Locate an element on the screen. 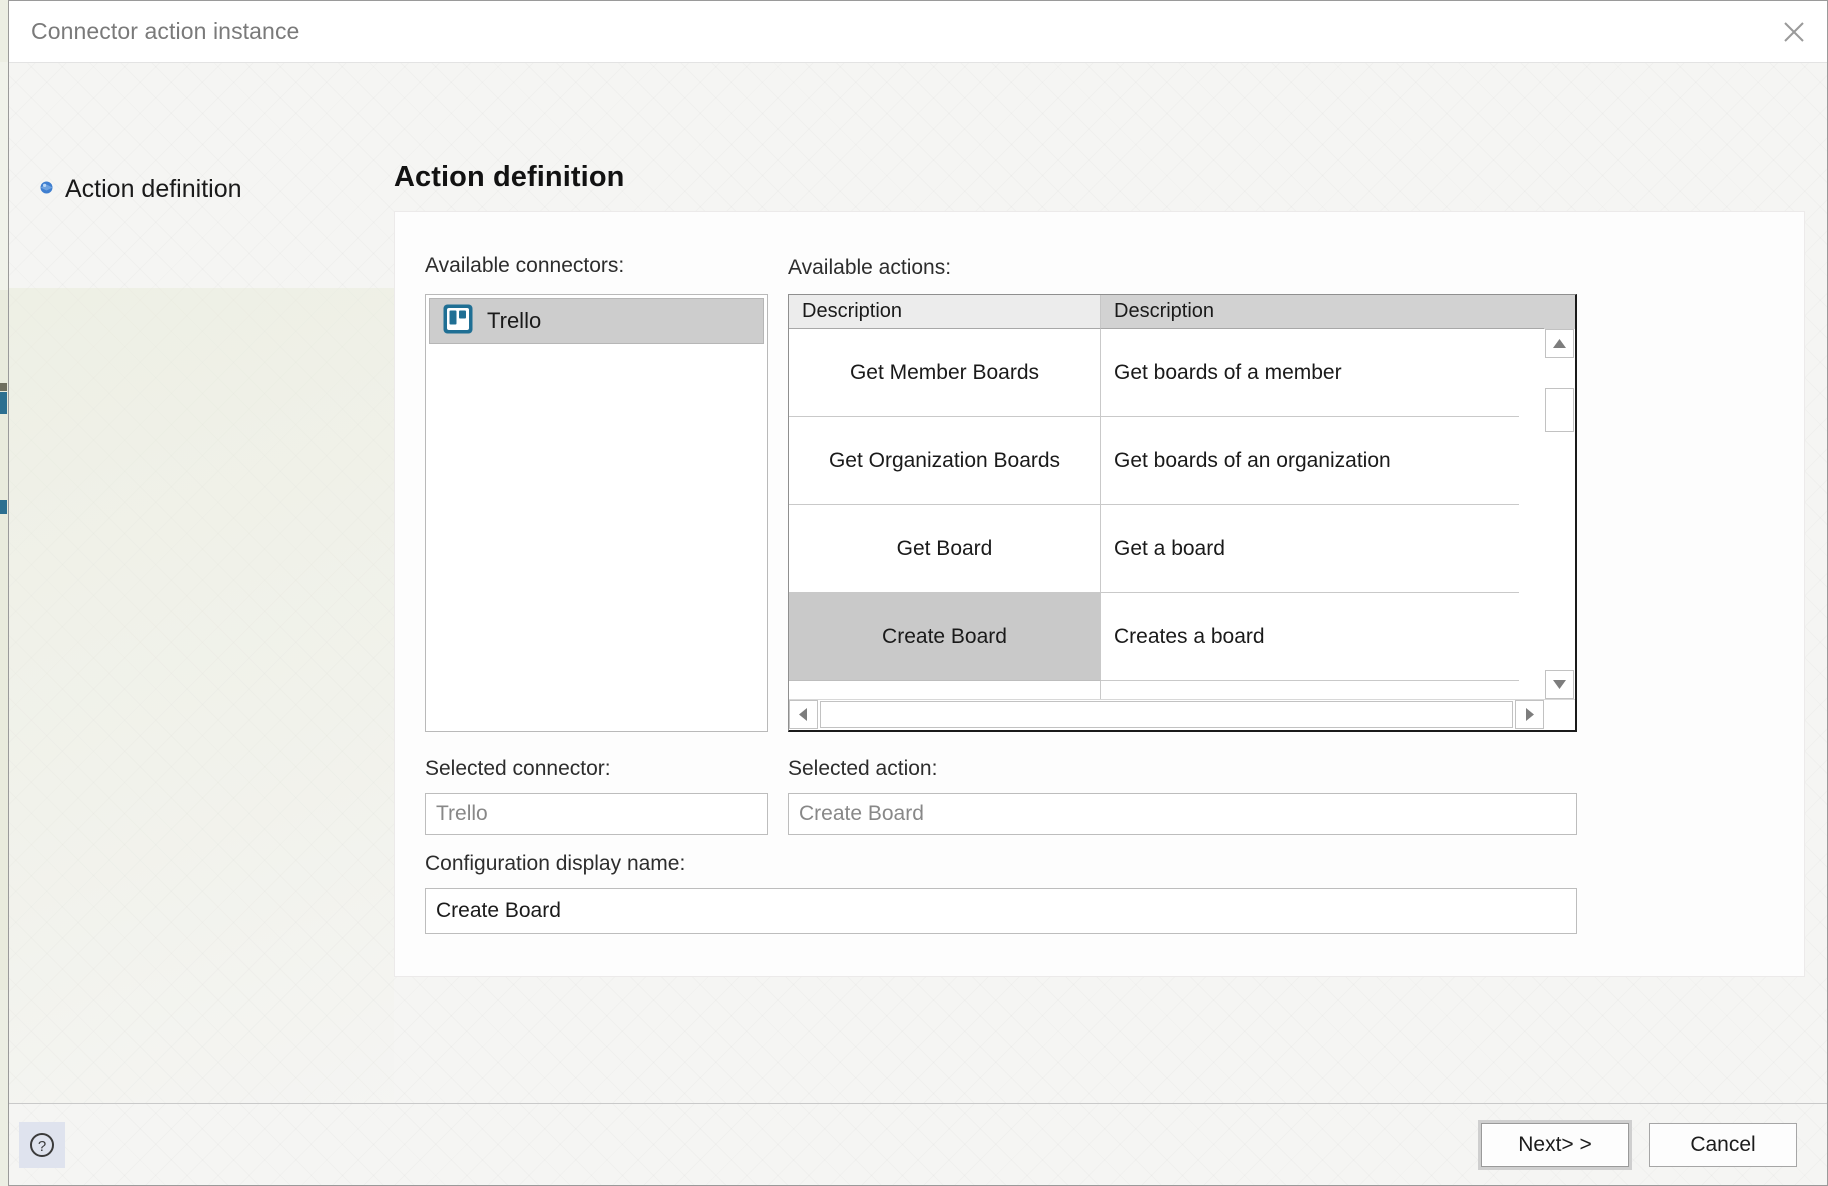  table-row: Get Board Get a board is located at coordinates (1166, 549).